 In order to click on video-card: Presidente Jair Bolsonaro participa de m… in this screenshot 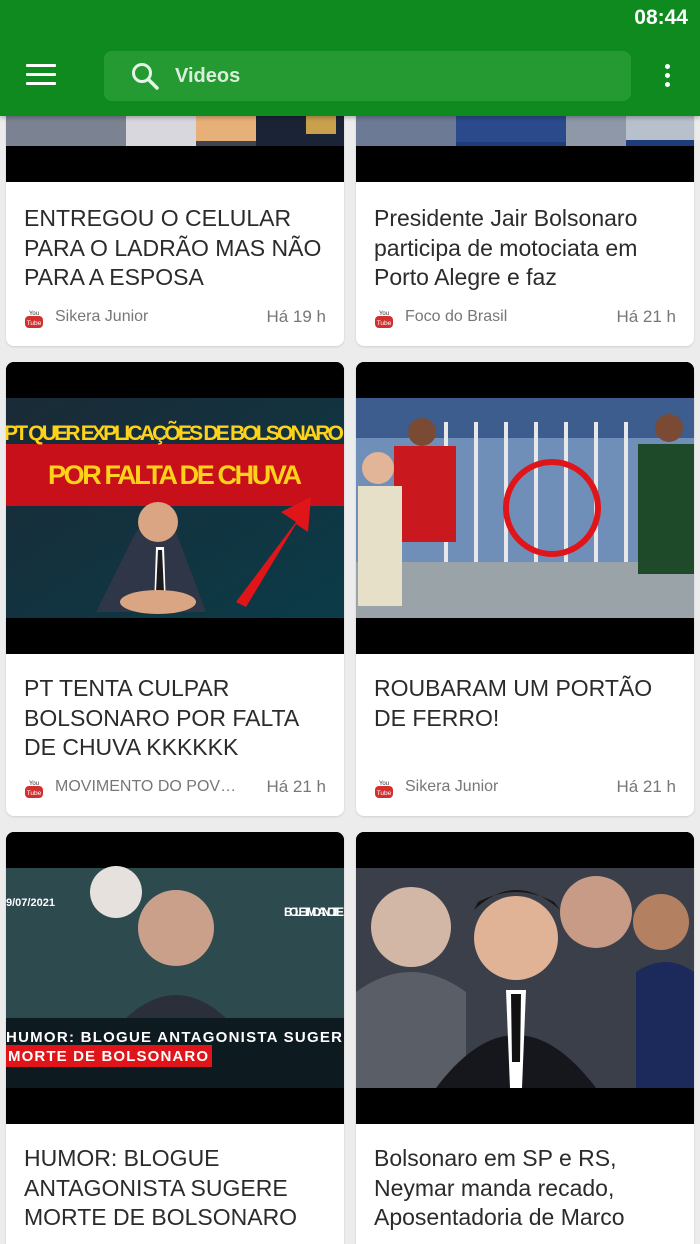, I will do `click(525, 227)`.